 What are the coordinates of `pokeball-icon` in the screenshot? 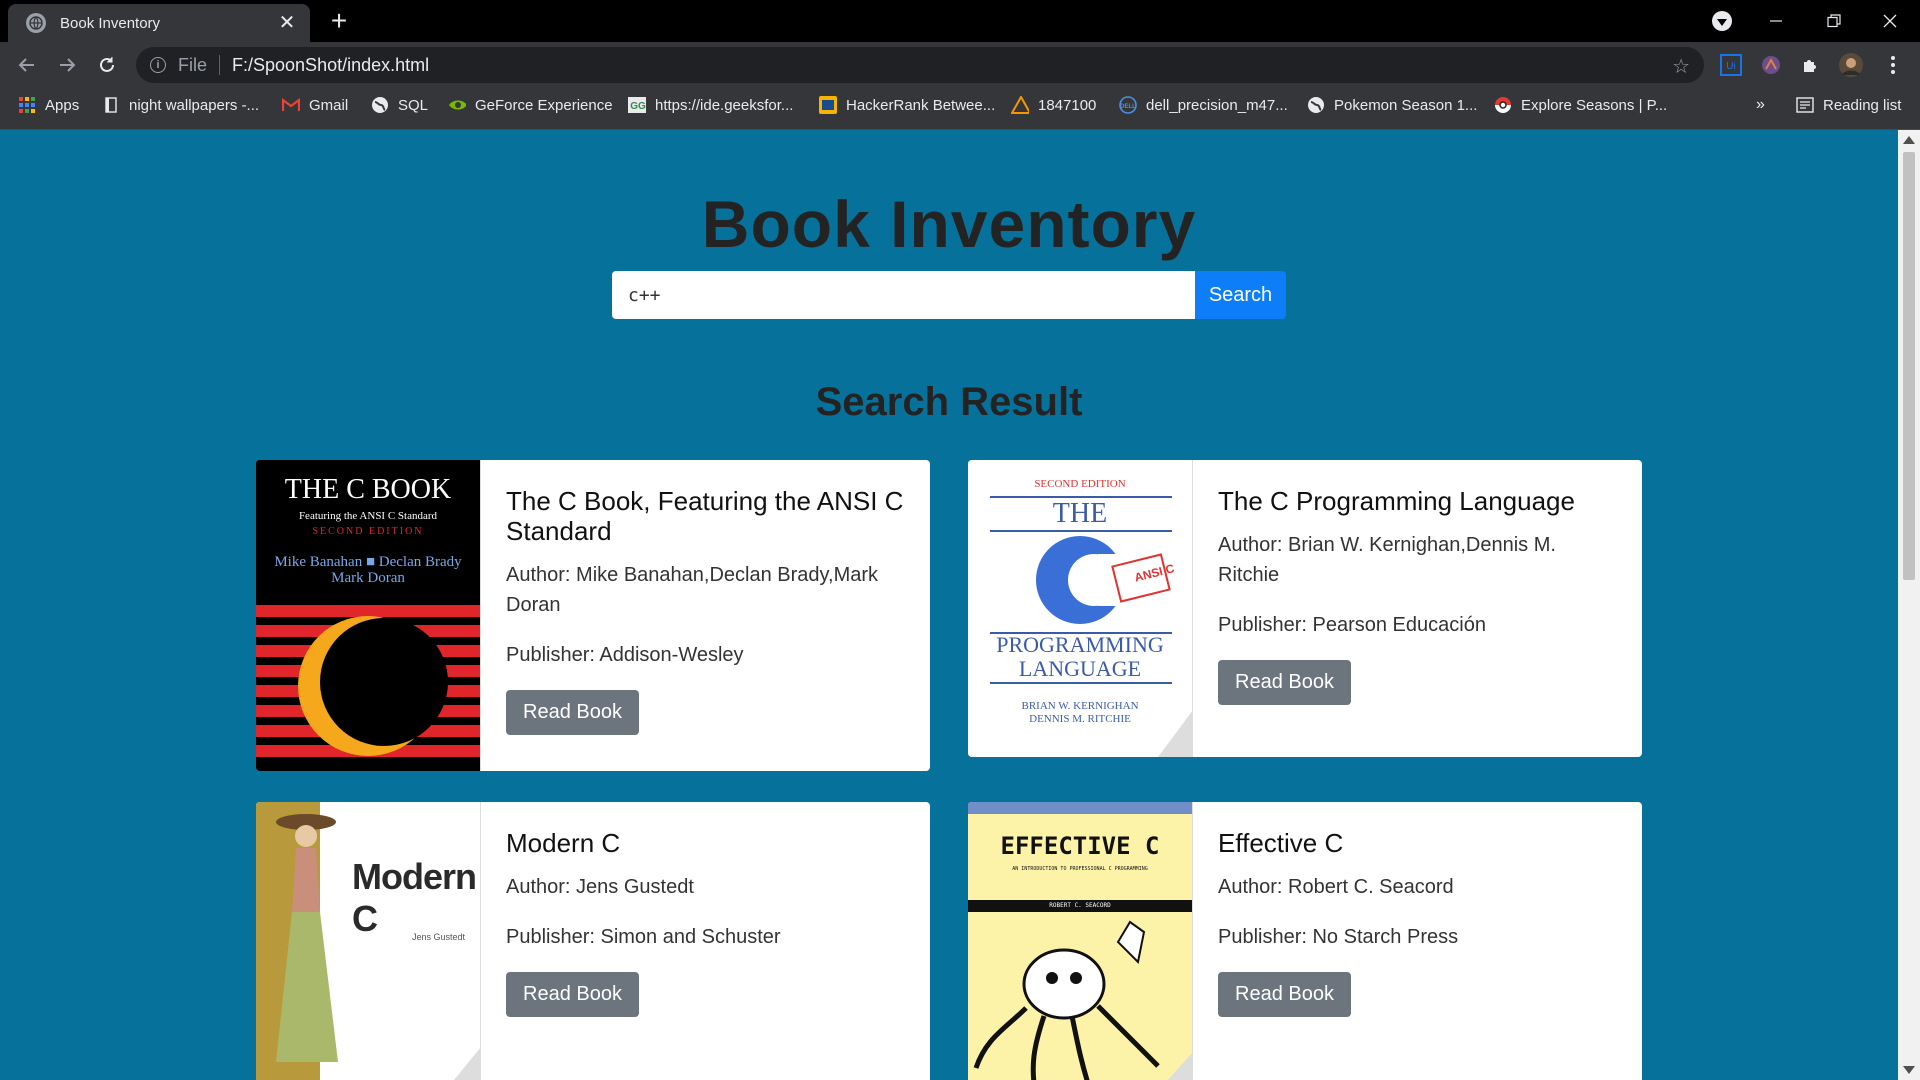 It's located at (1503, 105).